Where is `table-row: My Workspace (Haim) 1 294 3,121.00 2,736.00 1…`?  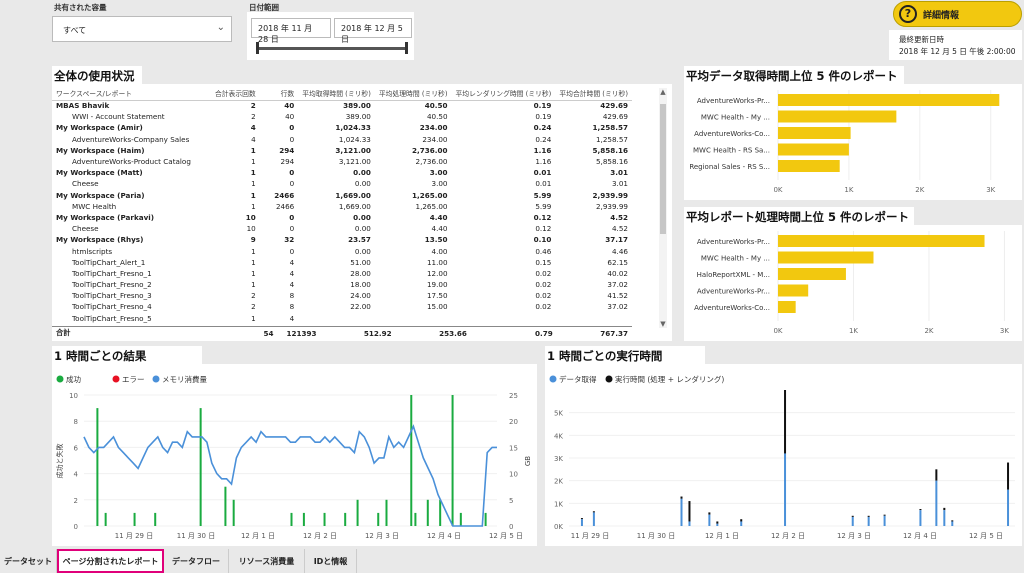
table-row: My Workspace (Haim) 1 294 3,121.00 2,736.00 1… is located at coordinates (342, 150).